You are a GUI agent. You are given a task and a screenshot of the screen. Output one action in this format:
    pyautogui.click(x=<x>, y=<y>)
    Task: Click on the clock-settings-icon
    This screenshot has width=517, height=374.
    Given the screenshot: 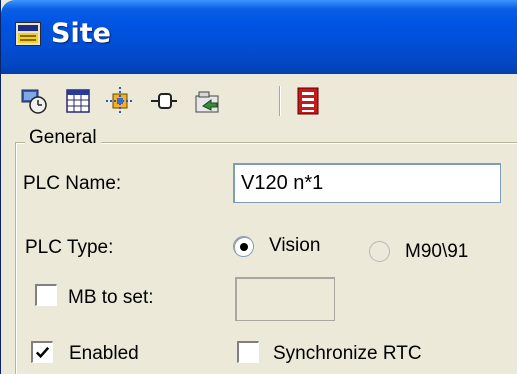 What is the action you would take?
    pyautogui.click(x=34, y=101)
    